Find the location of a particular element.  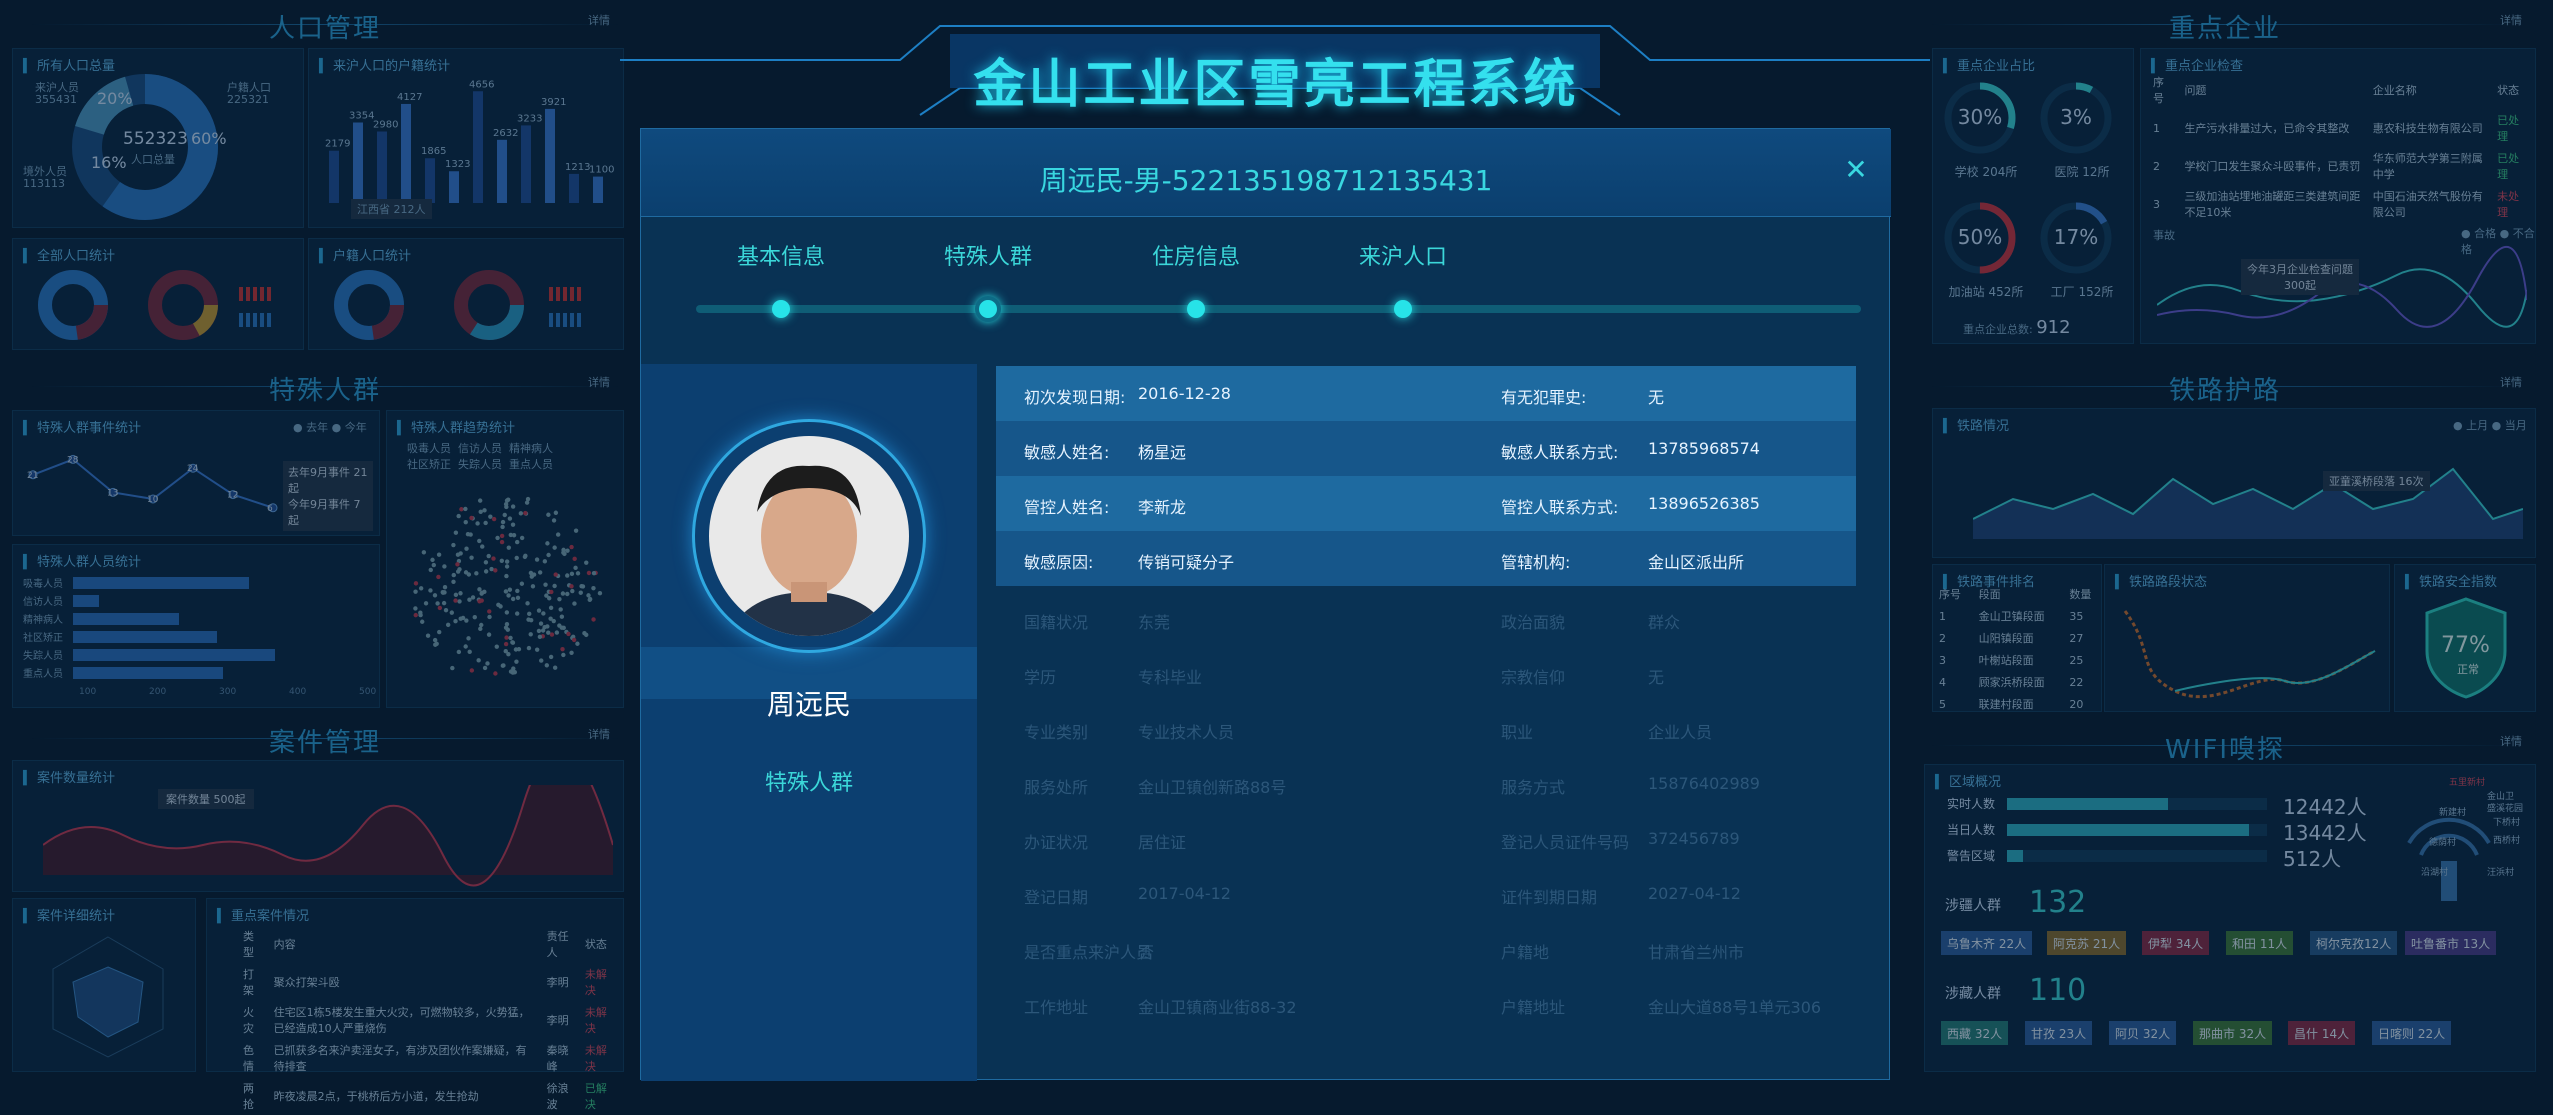

close-icon: ✕ is located at coordinates (1856, 170).